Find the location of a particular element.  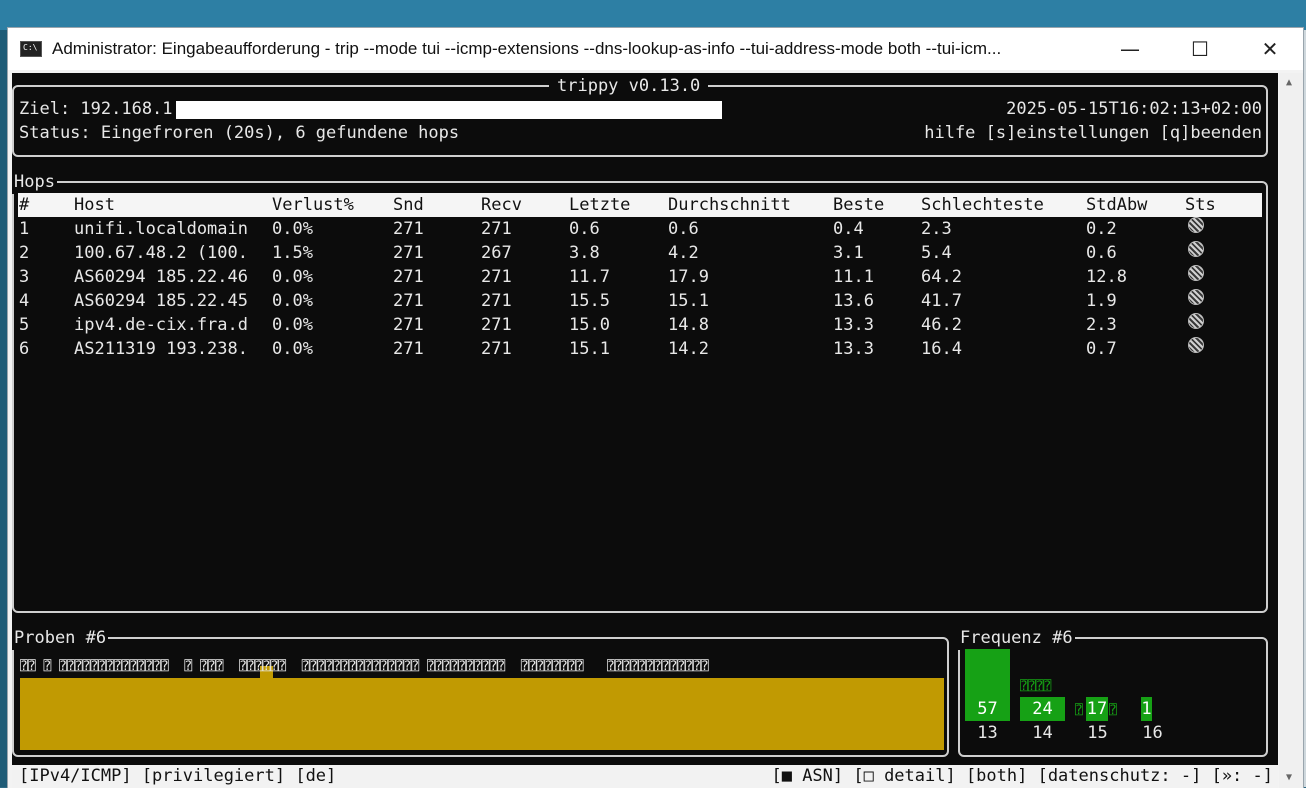

hop-avg: 14.8 is located at coordinates (688, 325).